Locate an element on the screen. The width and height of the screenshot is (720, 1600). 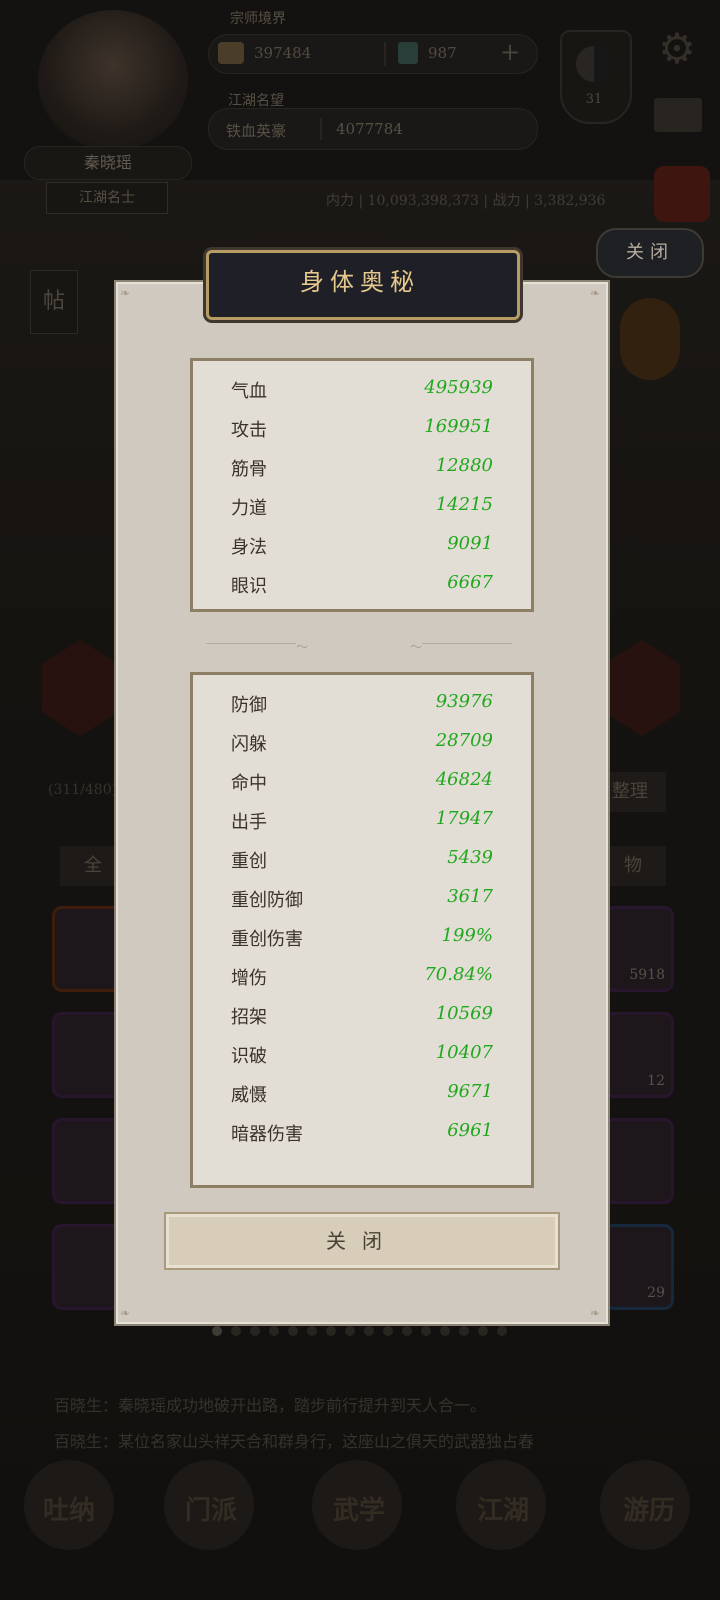
stat-row: 力道 14215 is located at coordinates (362, 507).